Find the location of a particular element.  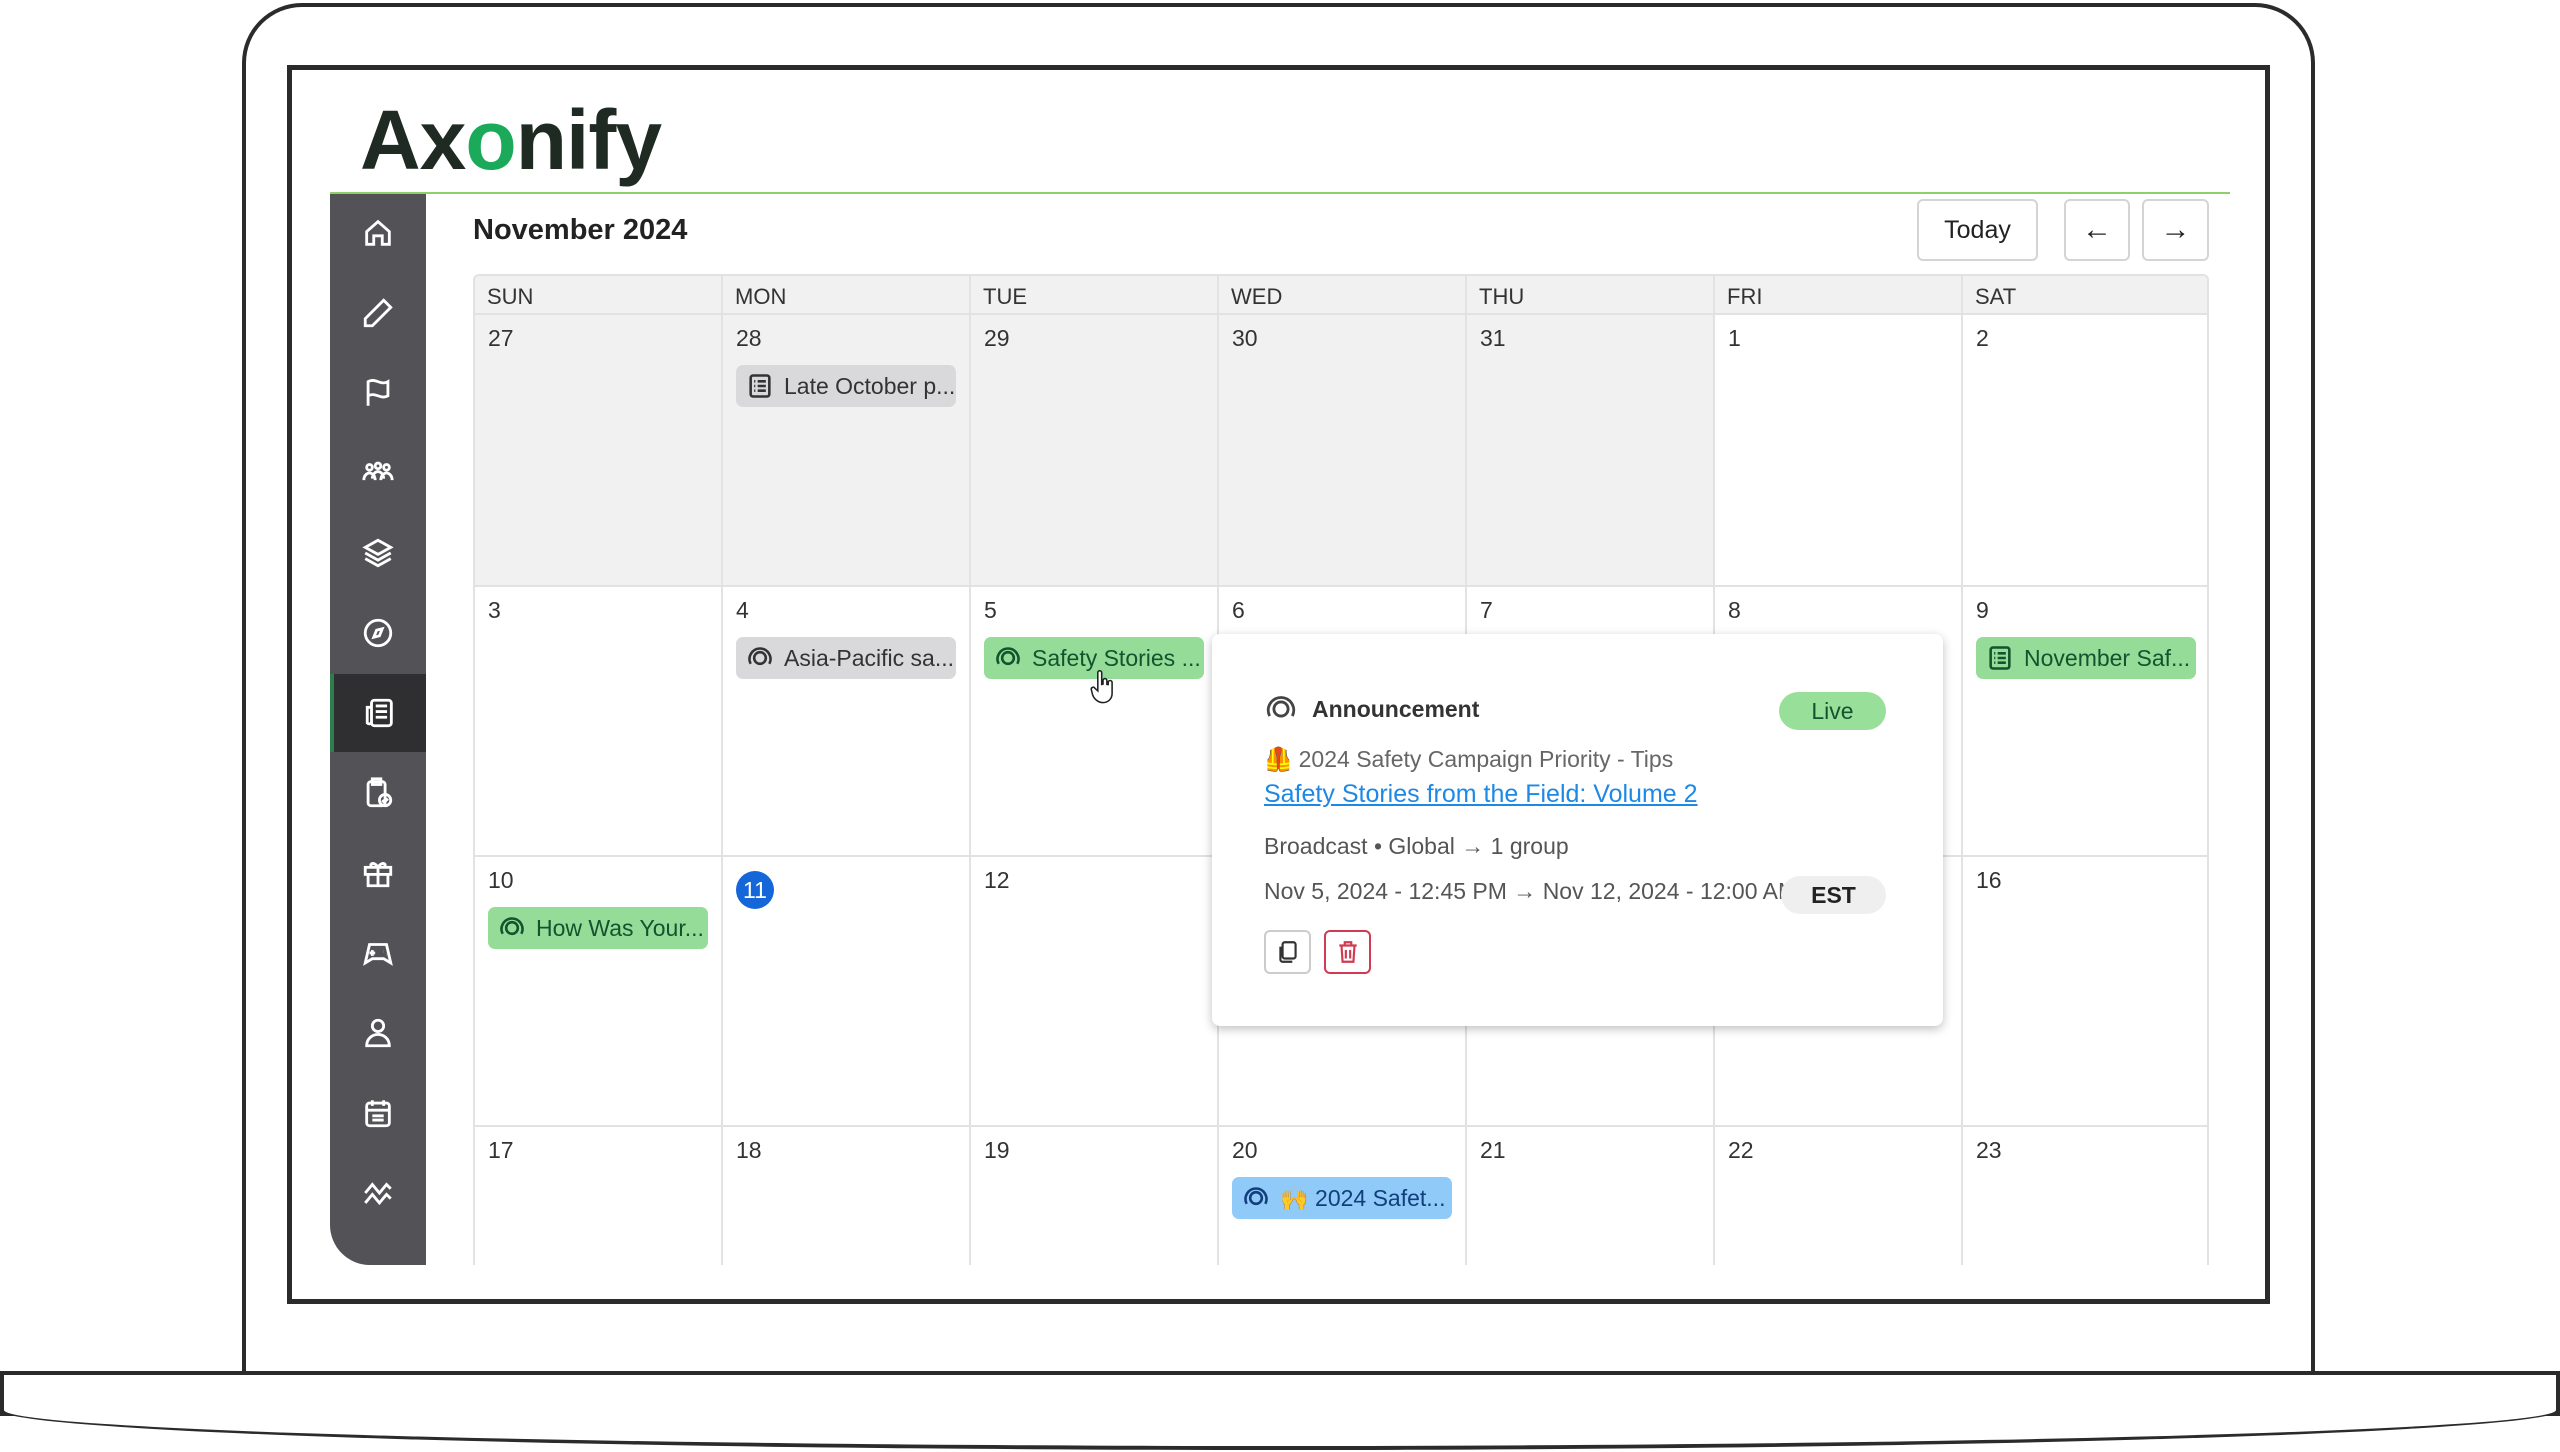

sidebar-item-clipboard-check is located at coordinates (378, 793).